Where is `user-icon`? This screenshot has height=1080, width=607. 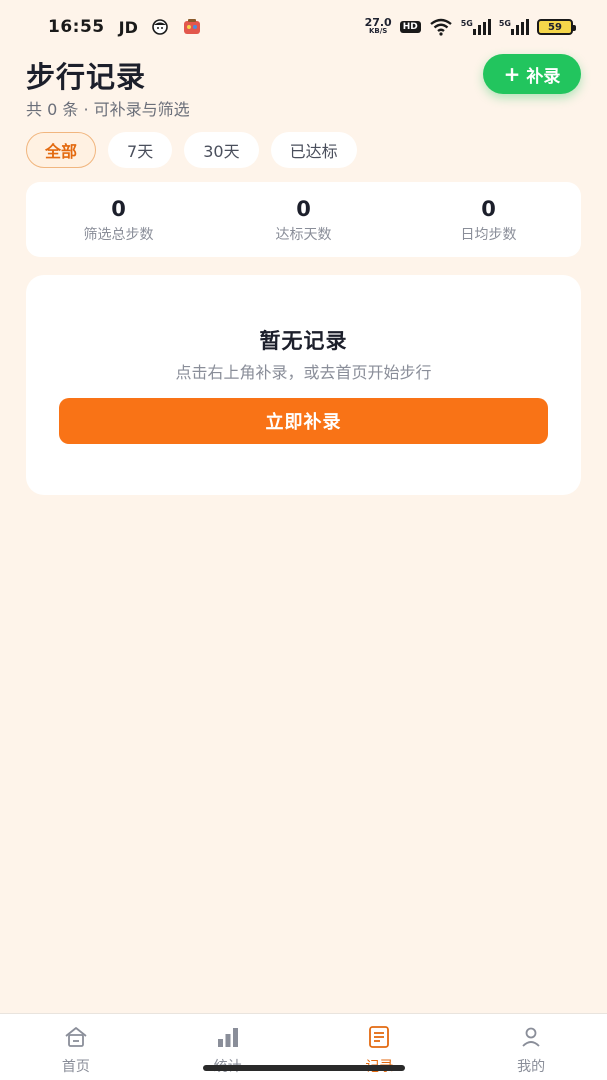 user-icon is located at coordinates (531, 1037).